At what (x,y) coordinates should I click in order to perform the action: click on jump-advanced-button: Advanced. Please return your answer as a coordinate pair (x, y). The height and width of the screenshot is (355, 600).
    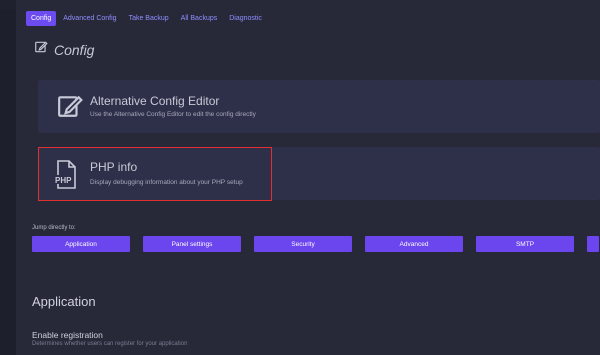
    Looking at the image, I should click on (414, 244).